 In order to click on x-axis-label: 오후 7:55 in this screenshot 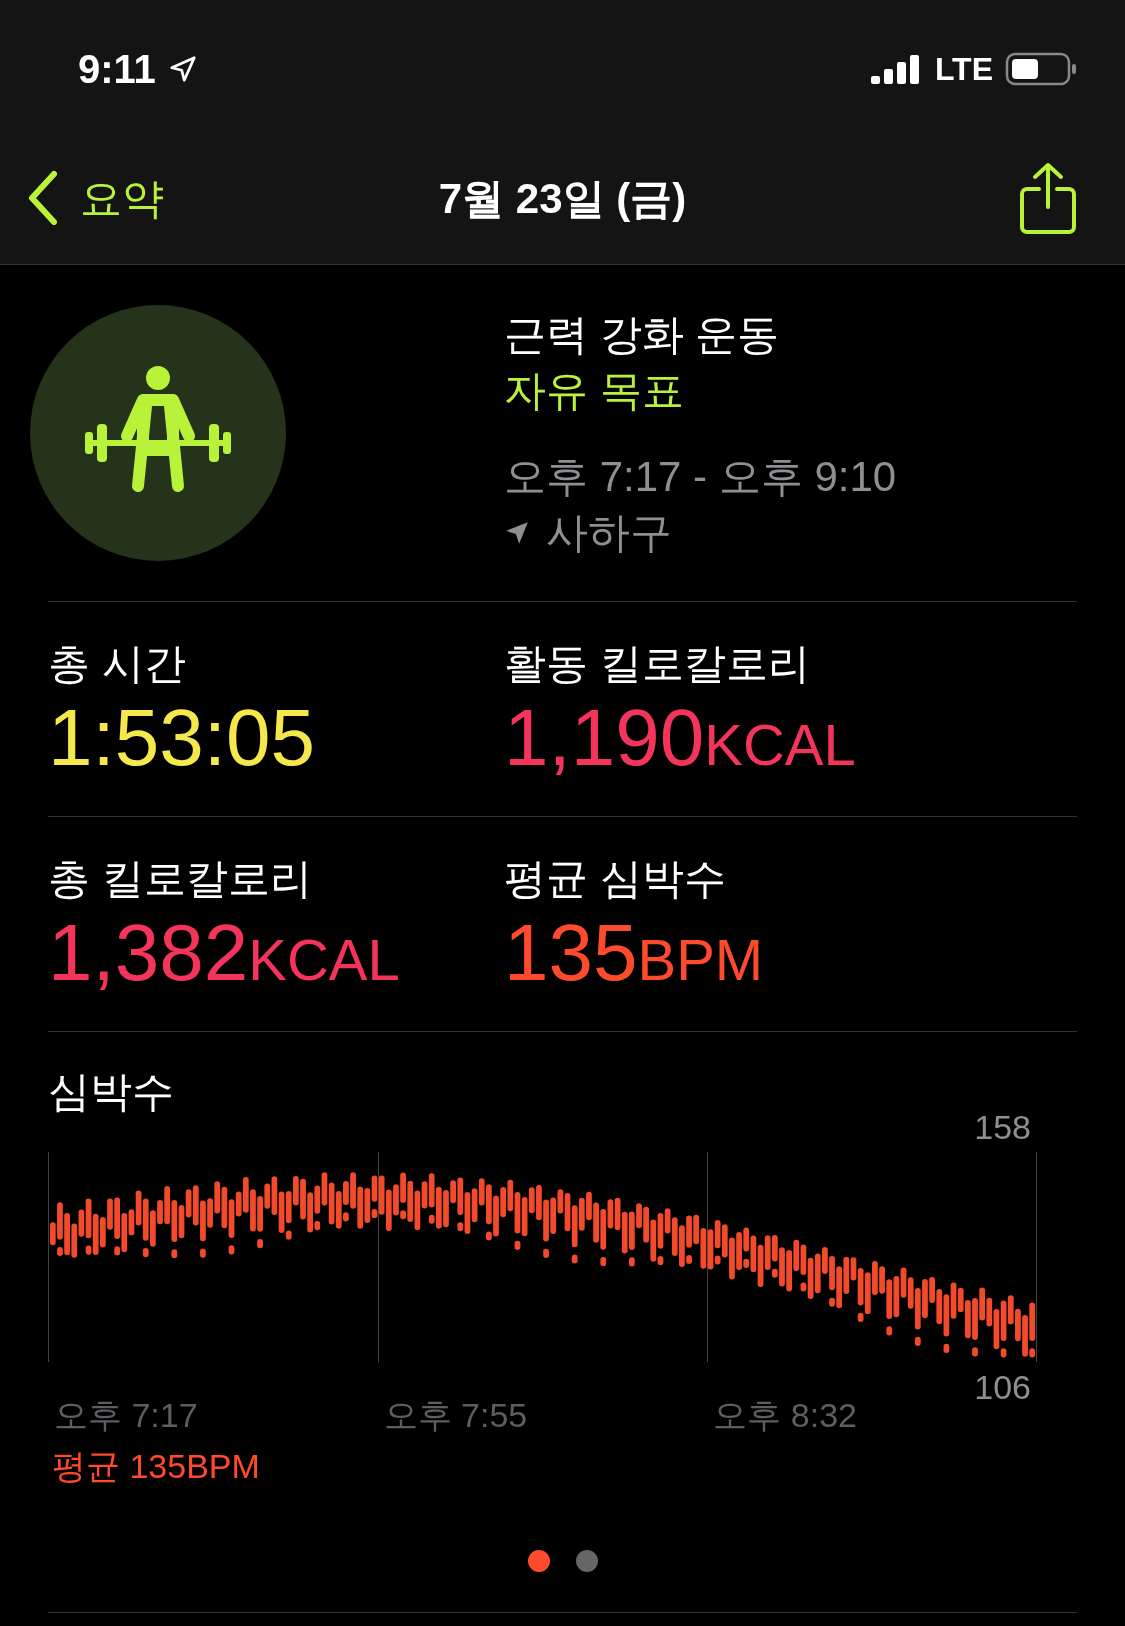, I will do `click(455, 1415)`.